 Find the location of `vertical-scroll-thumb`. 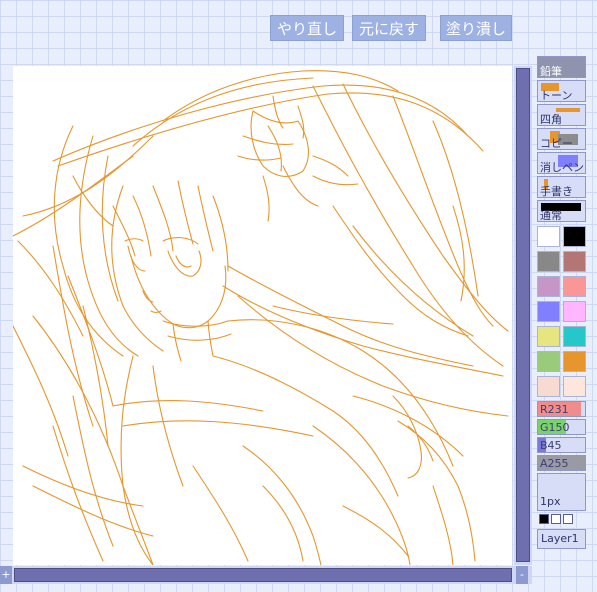

vertical-scroll-thumb is located at coordinates (523, 315).